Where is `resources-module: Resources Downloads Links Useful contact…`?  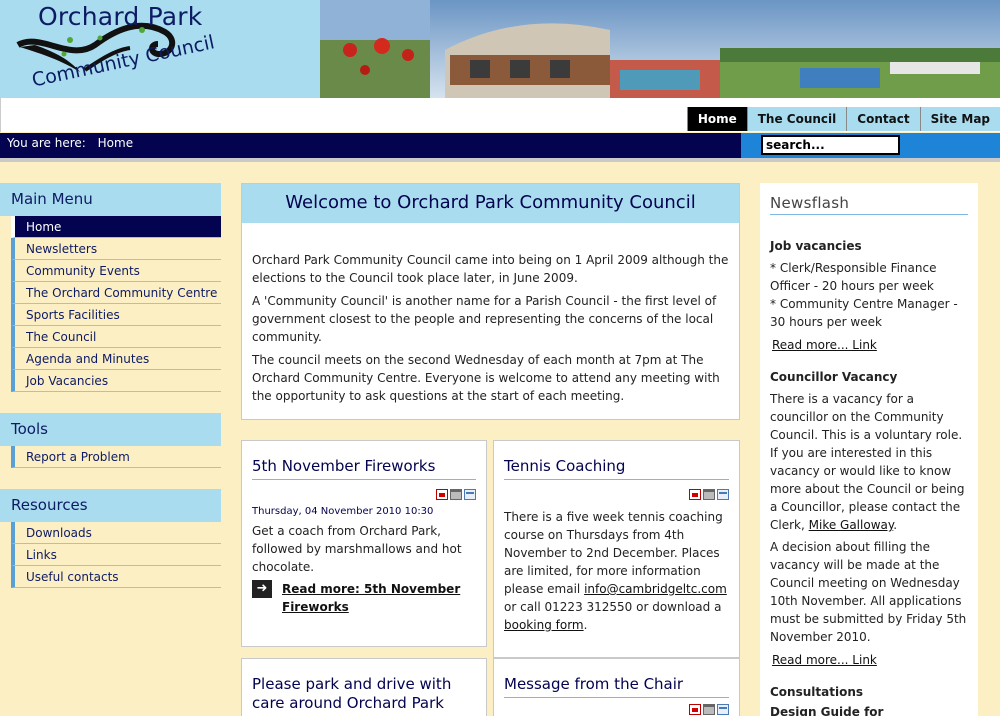 resources-module: Resources Downloads Links Useful contact… is located at coordinates (110, 538).